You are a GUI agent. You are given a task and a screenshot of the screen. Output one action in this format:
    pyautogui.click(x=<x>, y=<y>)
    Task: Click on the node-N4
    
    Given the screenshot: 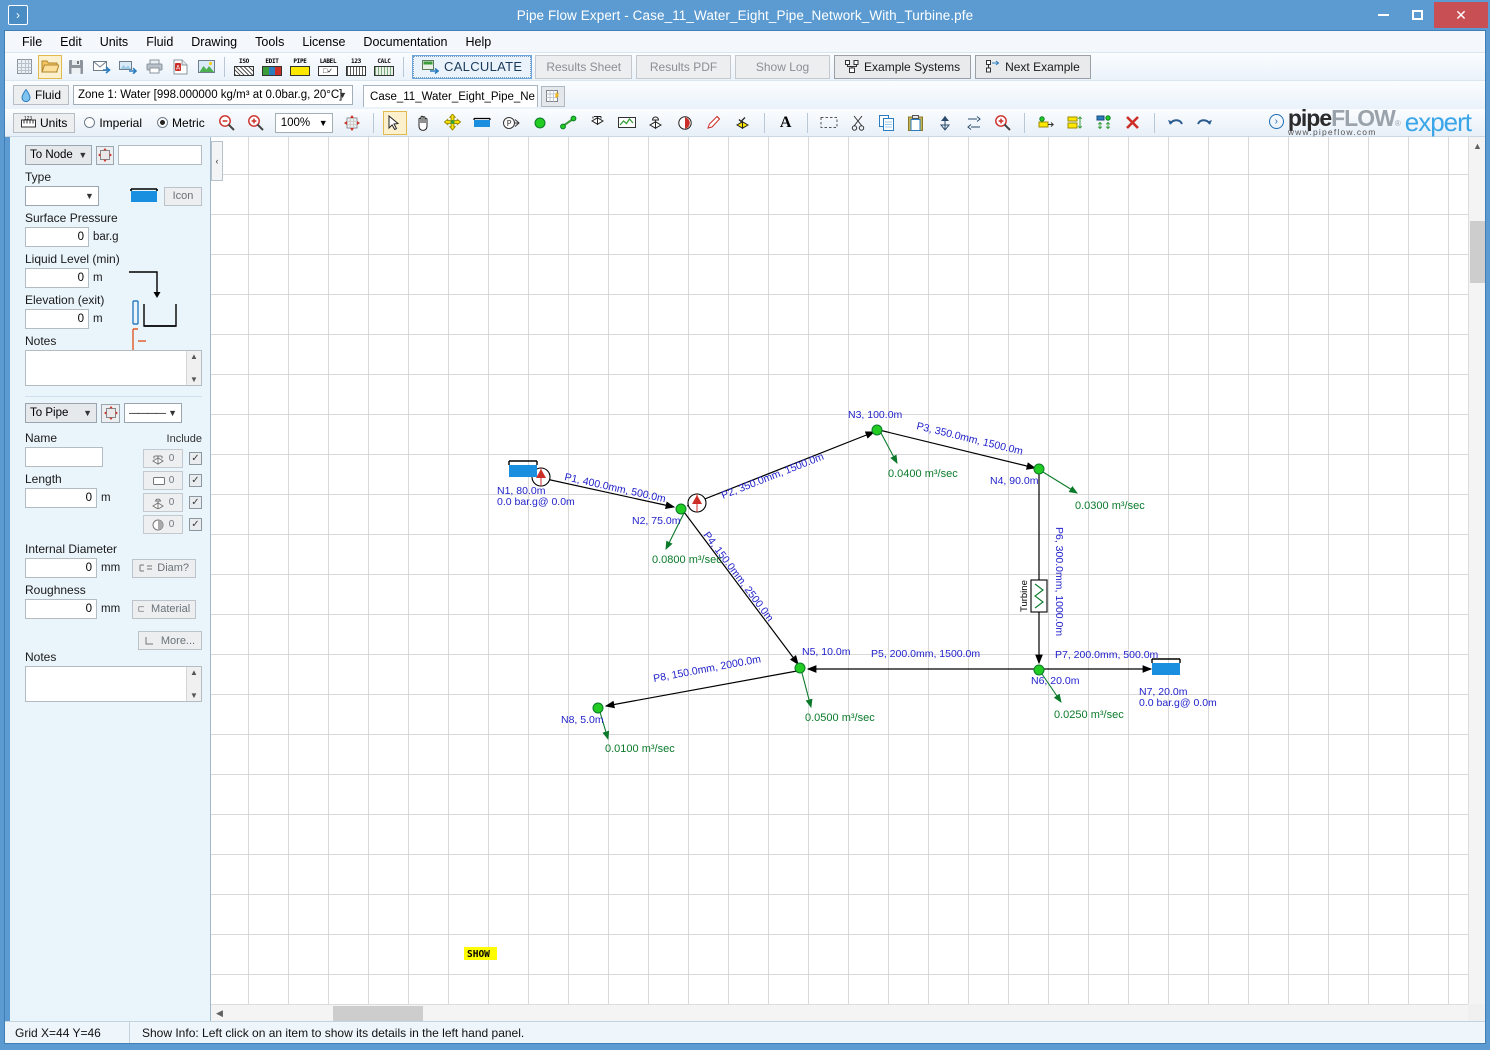 What is the action you would take?
    pyautogui.click(x=1039, y=469)
    